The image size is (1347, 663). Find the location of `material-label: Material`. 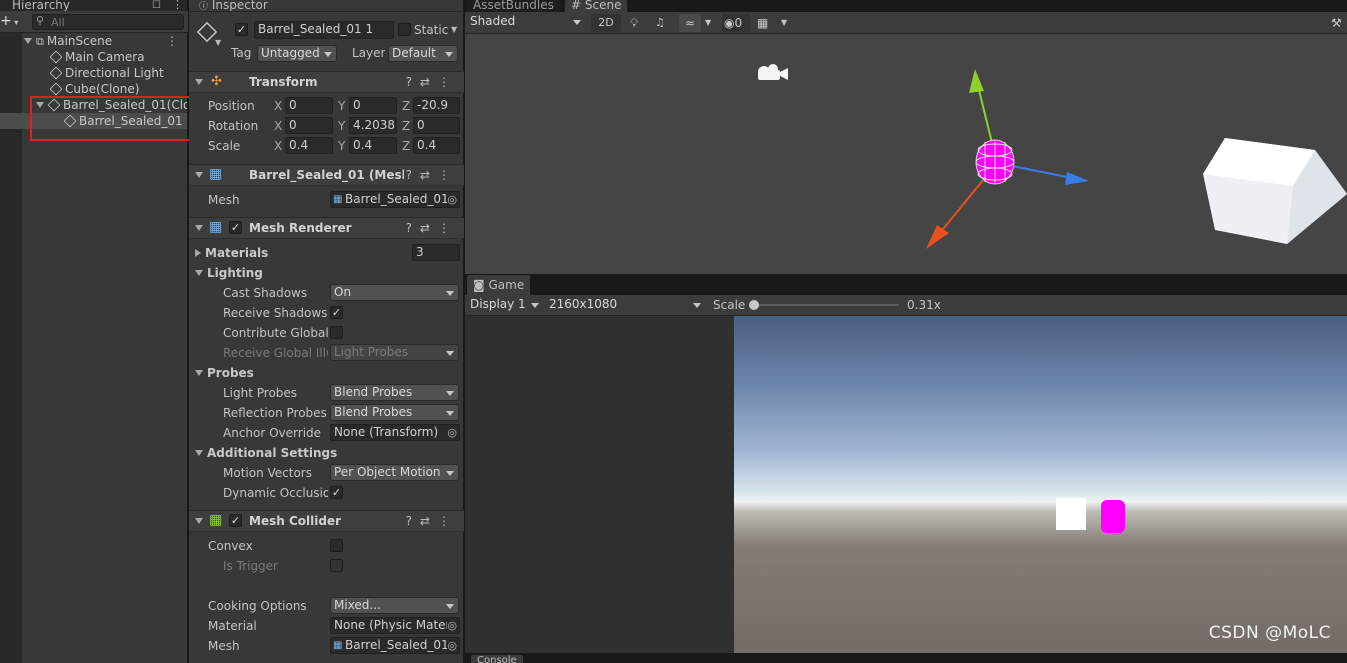

material-label: Material is located at coordinates (232, 626).